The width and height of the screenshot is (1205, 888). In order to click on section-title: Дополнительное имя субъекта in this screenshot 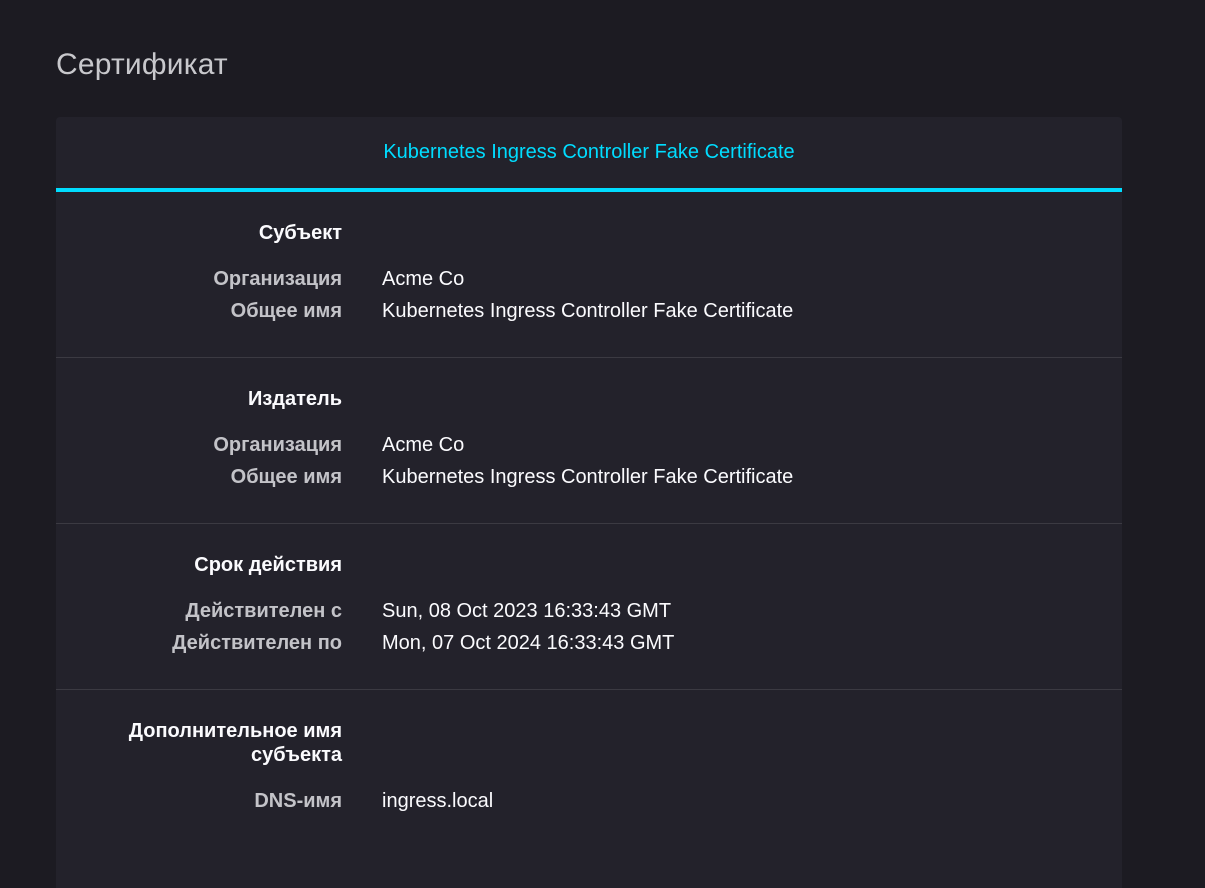, I will do `click(235, 743)`.